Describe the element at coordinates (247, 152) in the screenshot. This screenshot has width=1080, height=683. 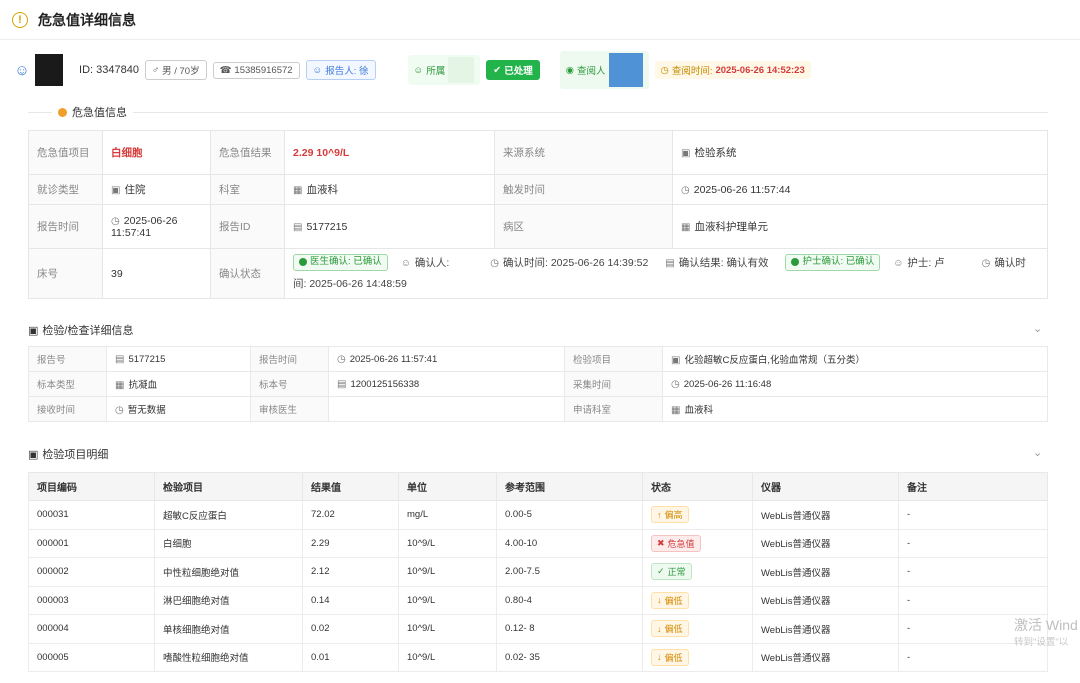
I see `label-result: 危急值结果` at that location.